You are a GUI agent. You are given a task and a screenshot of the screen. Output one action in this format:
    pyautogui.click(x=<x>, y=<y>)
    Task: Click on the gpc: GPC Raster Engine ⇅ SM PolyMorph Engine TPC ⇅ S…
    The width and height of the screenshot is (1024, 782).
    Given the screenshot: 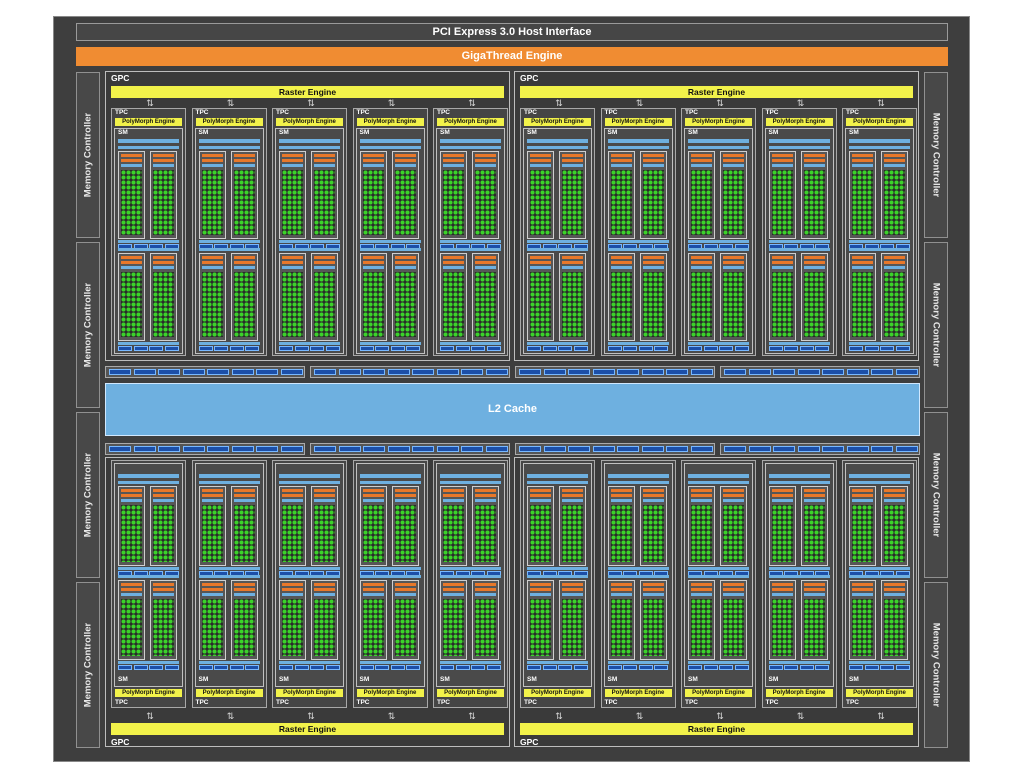 What is the action you would take?
    pyautogui.click(x=716, y=602)
    